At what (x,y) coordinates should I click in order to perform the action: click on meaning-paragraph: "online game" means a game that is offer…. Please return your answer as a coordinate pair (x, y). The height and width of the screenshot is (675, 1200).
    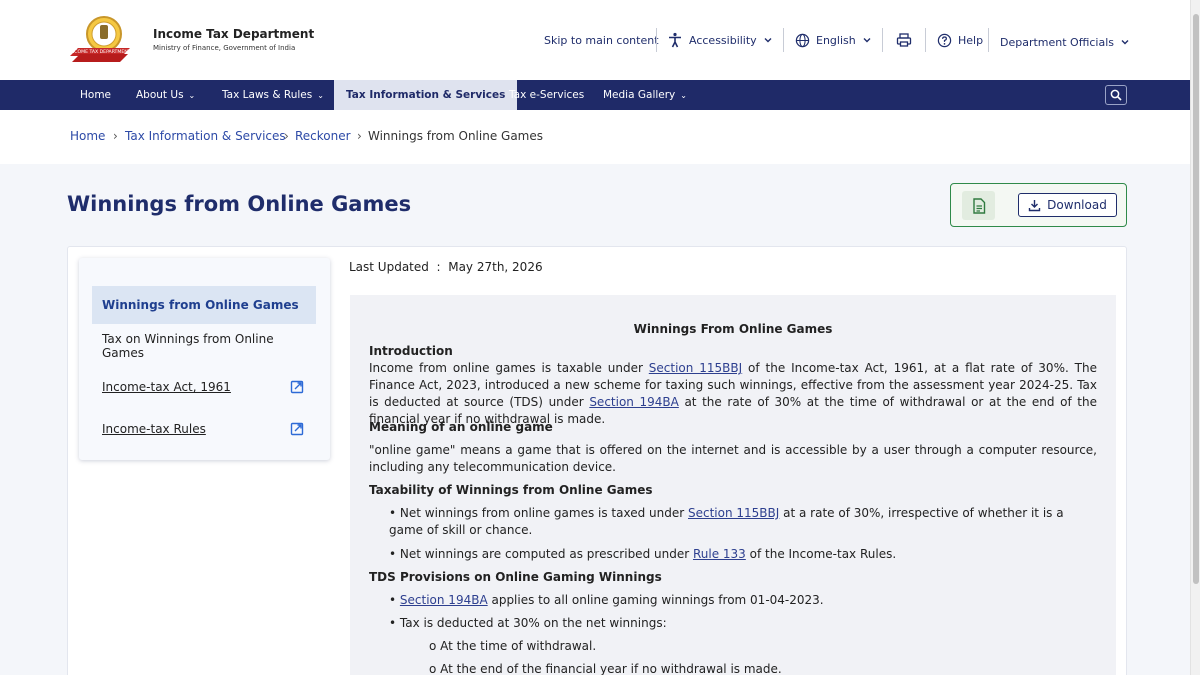
    Looking at the image, I should click on (733, 458).